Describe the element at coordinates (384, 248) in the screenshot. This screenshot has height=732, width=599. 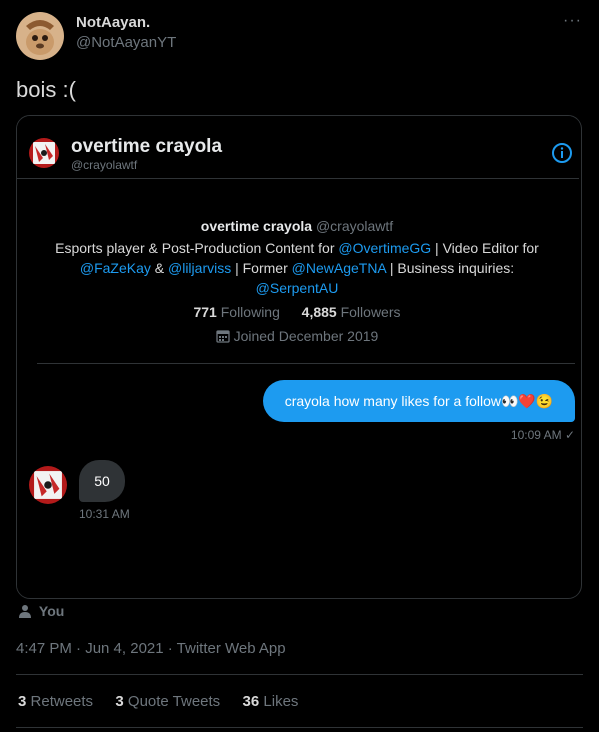
I see `bio-mention-overtimegg: @OvertimeGG` at that location.